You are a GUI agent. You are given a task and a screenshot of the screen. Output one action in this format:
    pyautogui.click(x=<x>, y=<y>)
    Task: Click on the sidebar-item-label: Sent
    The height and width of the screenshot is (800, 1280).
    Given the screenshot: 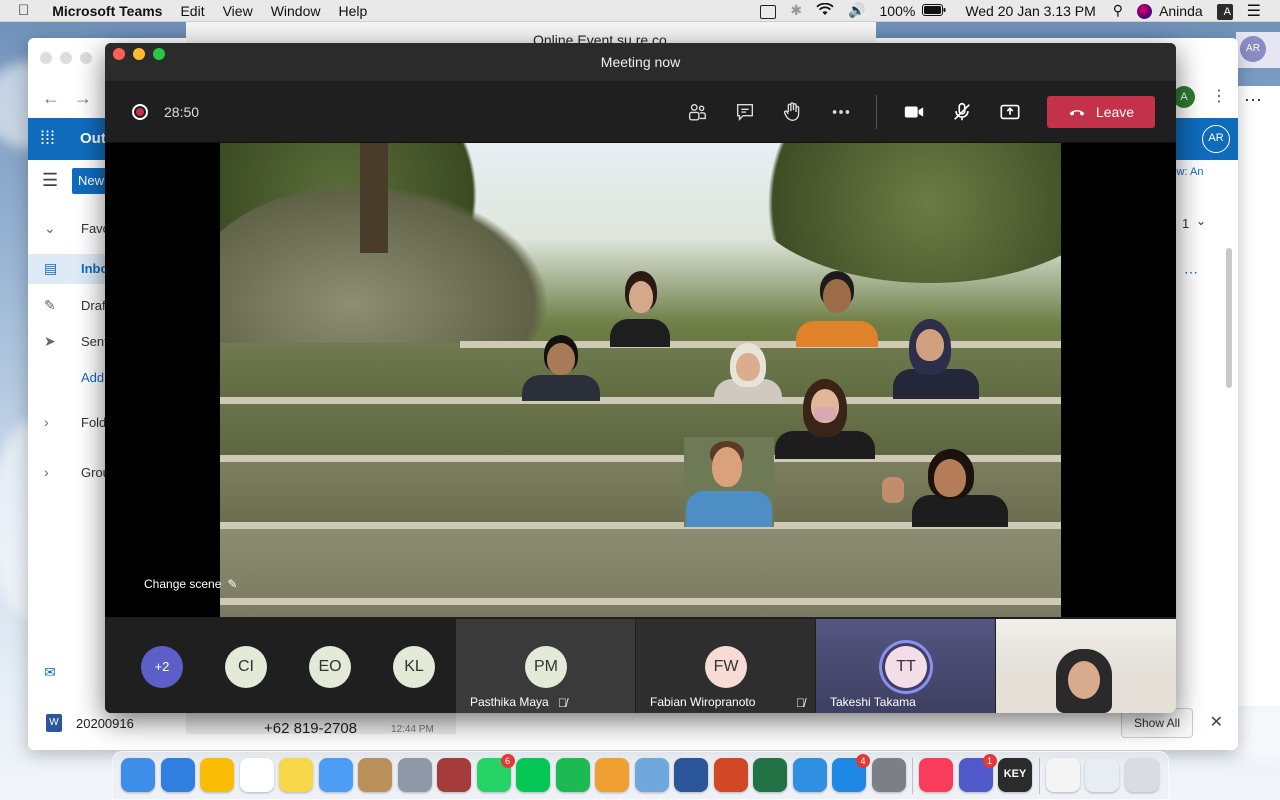 What is the action you would take?
    pyautogui.click(x=94, y=341)
    